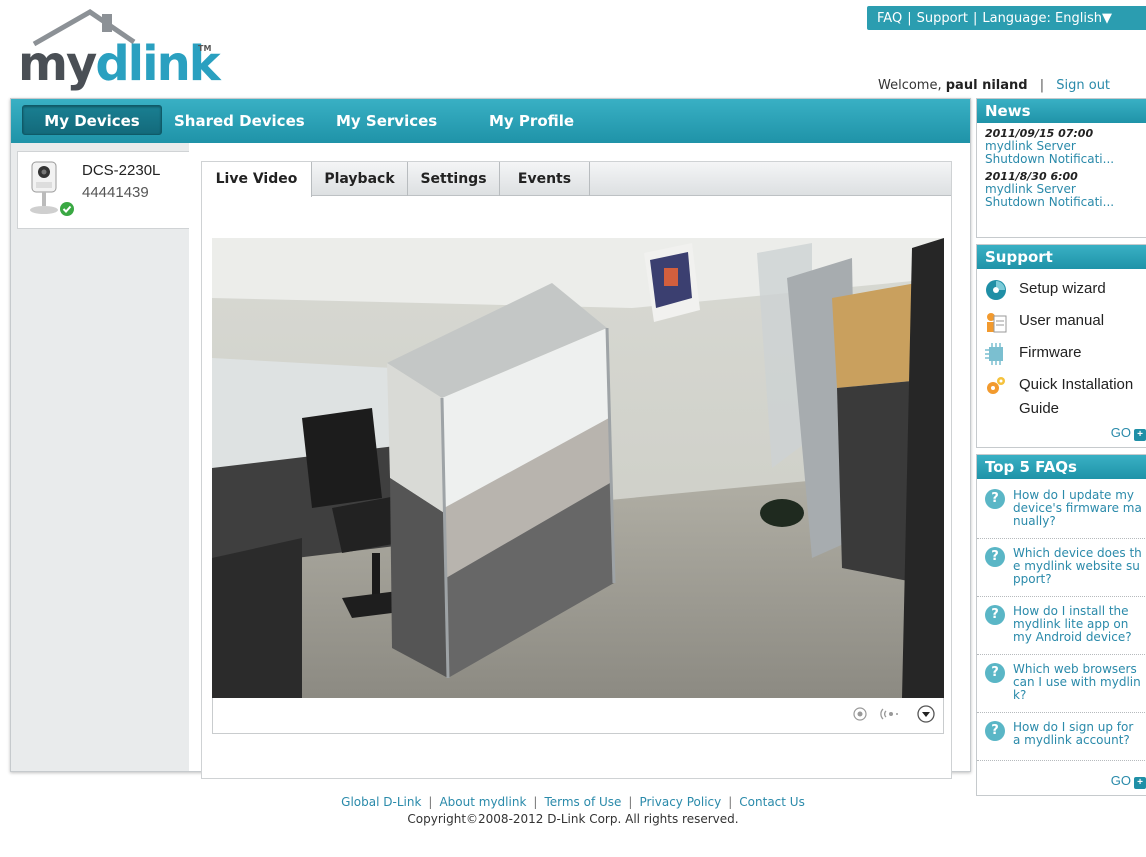 The image size is (1146, 857). I want to click on welcome-bar: Welcome, paul niland | Sign out, so click(994, 85).